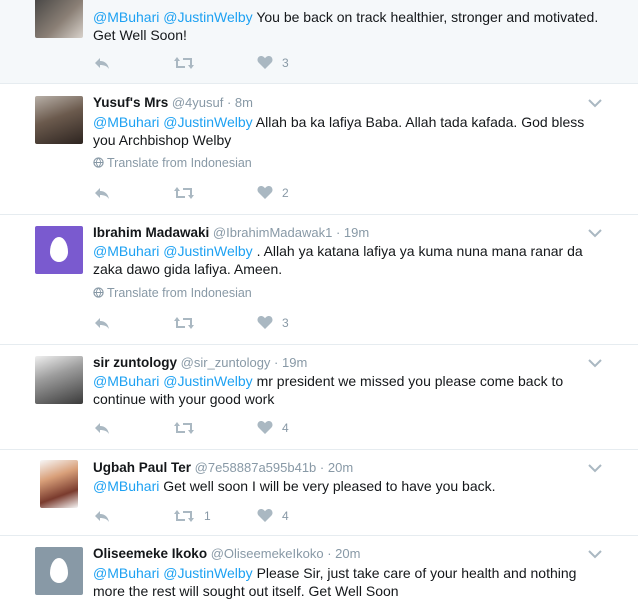 This screenshot has width=638, height=616. Describe the element at coordinates (130, 102) in the screenshot. I see `display-name: Yusuf's Mrs` at that location.